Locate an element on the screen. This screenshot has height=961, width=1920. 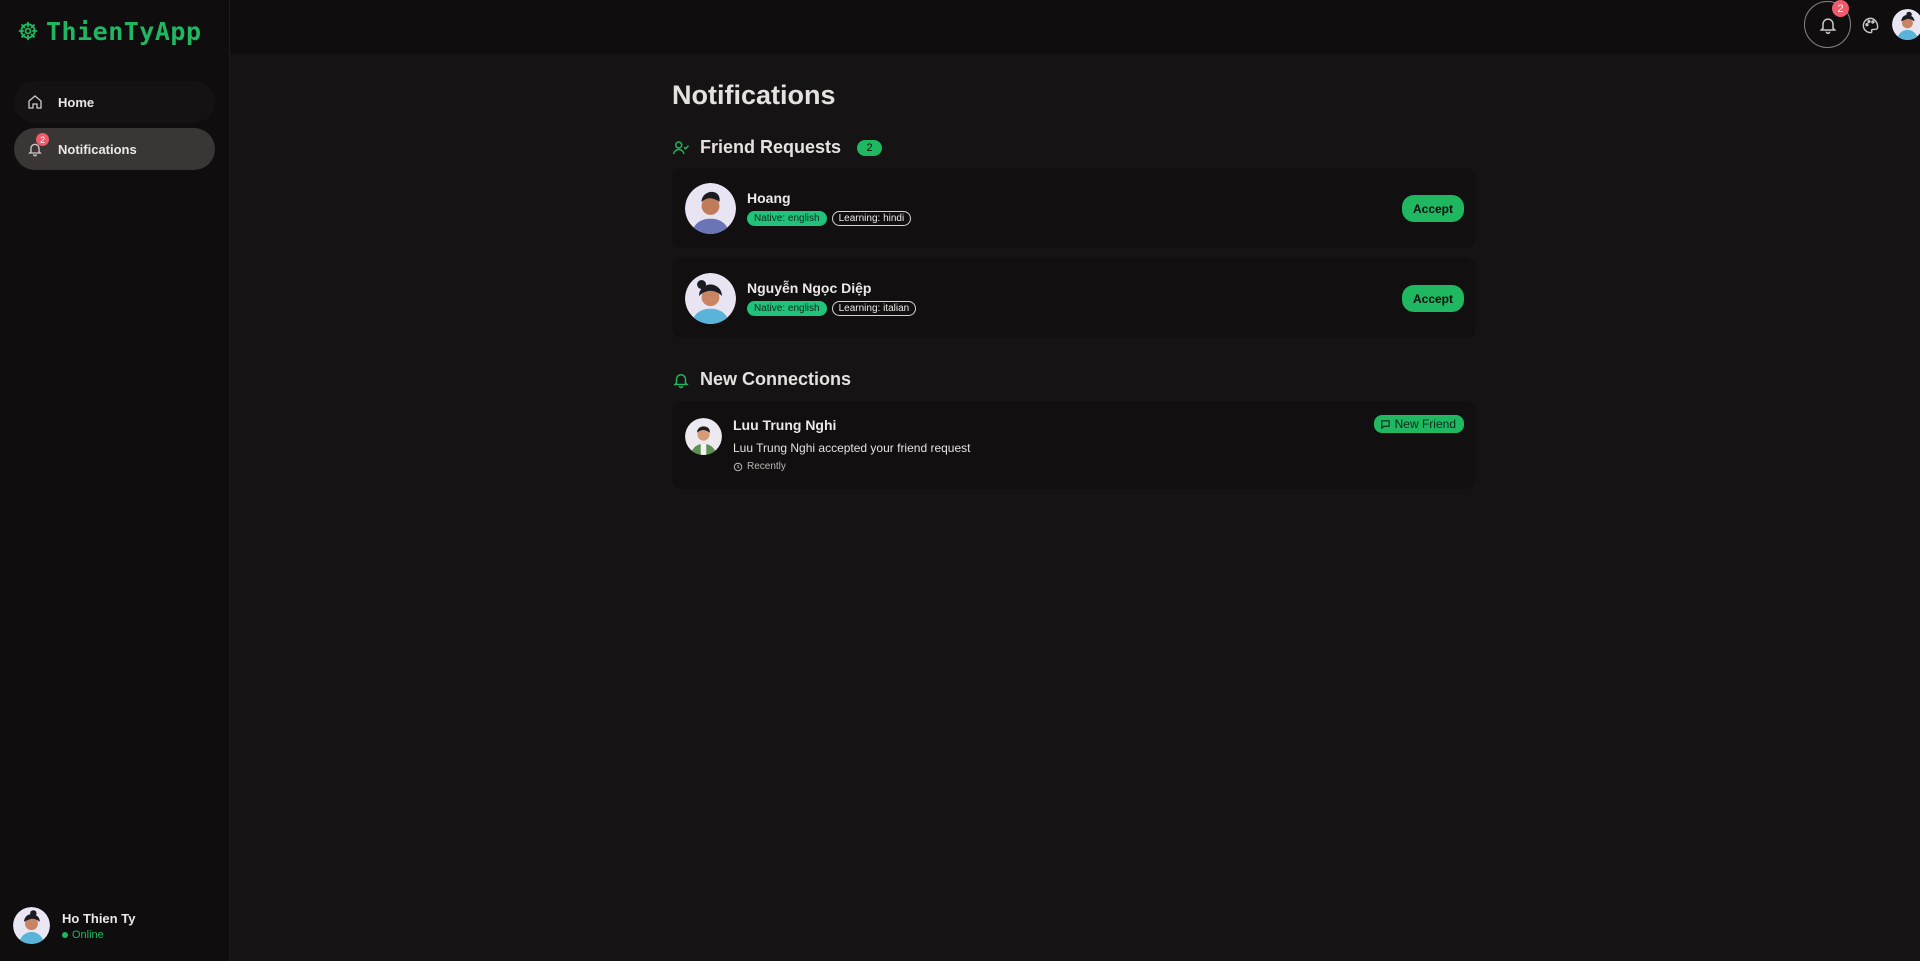
logo-icon is located at coordinates (28, 31).